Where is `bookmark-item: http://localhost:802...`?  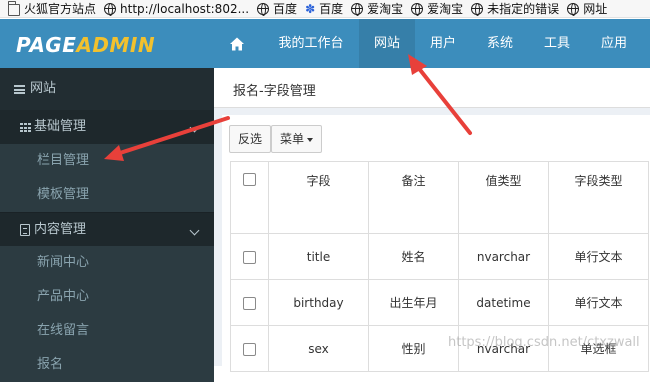
bookmark-item: http://localhost:802... is located at coordinates (176, 9).